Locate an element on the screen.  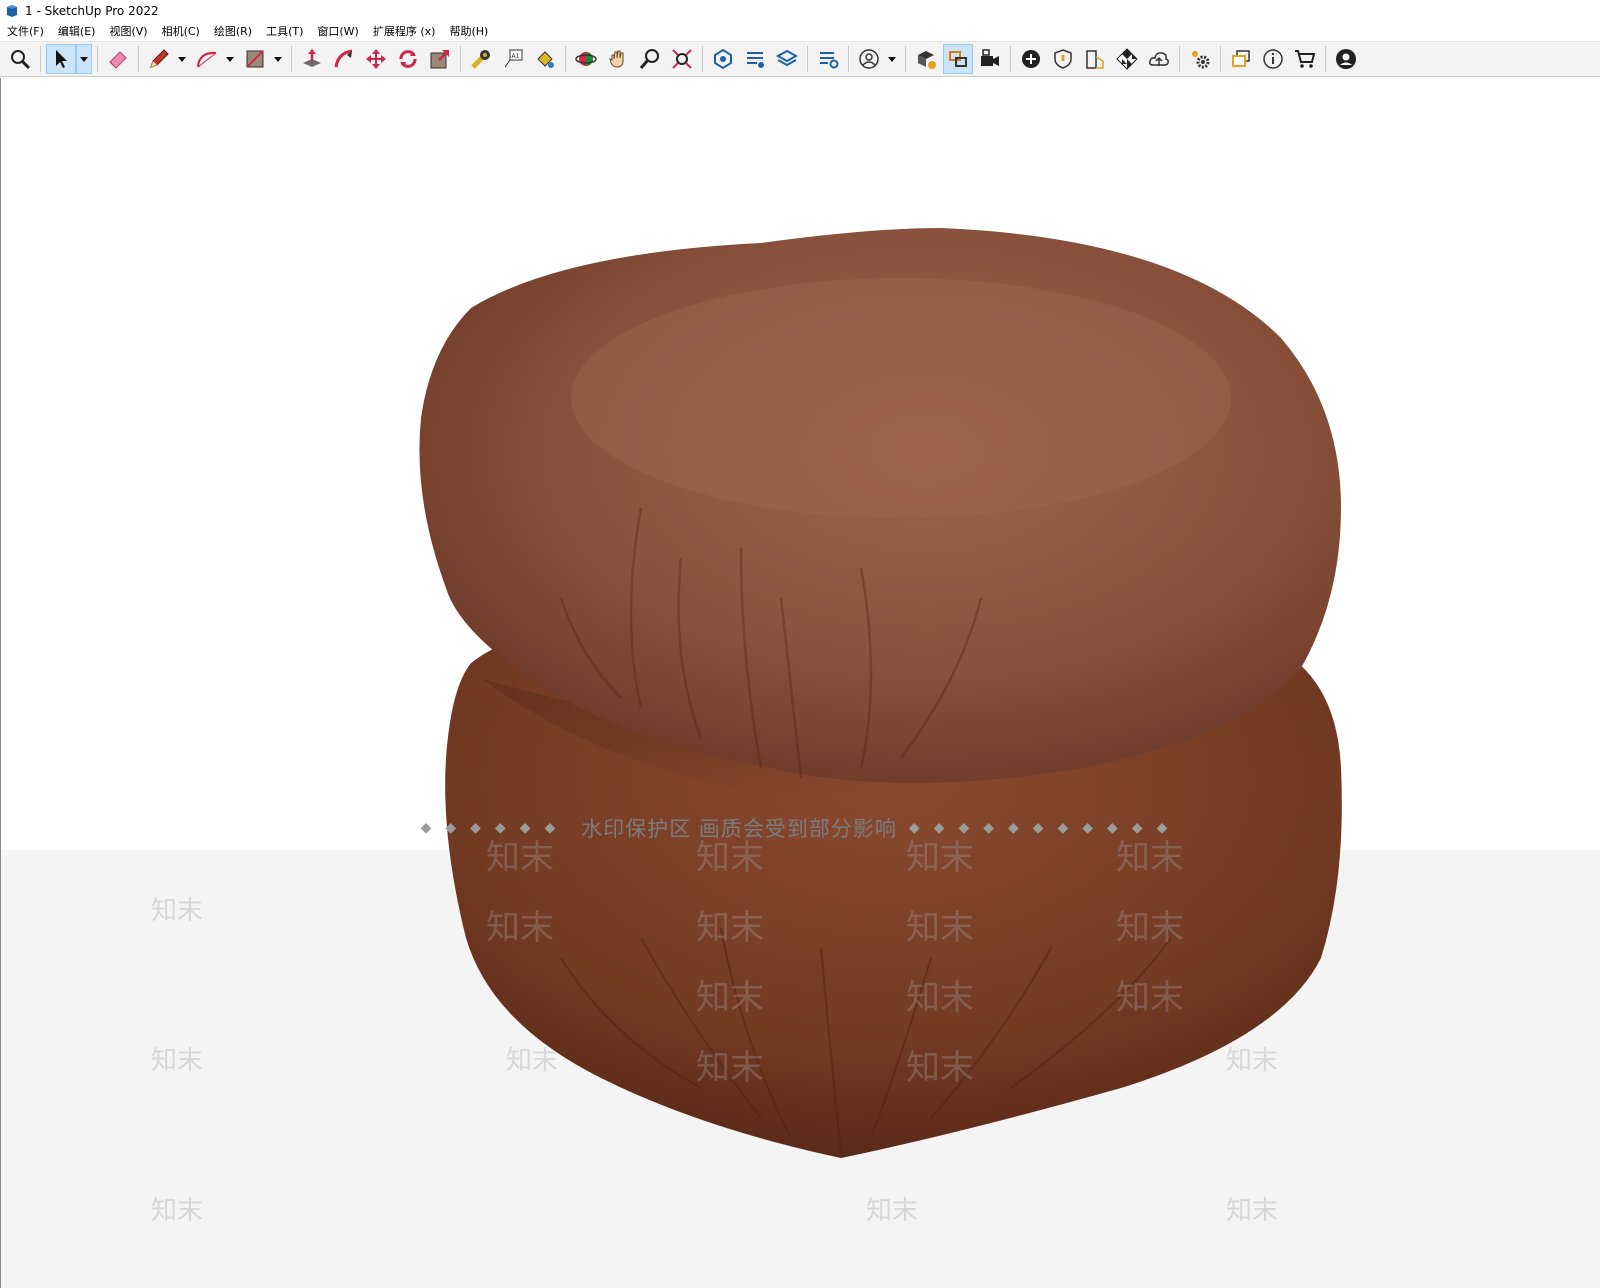
arc-tool-button is located at coordinates (207, 59).